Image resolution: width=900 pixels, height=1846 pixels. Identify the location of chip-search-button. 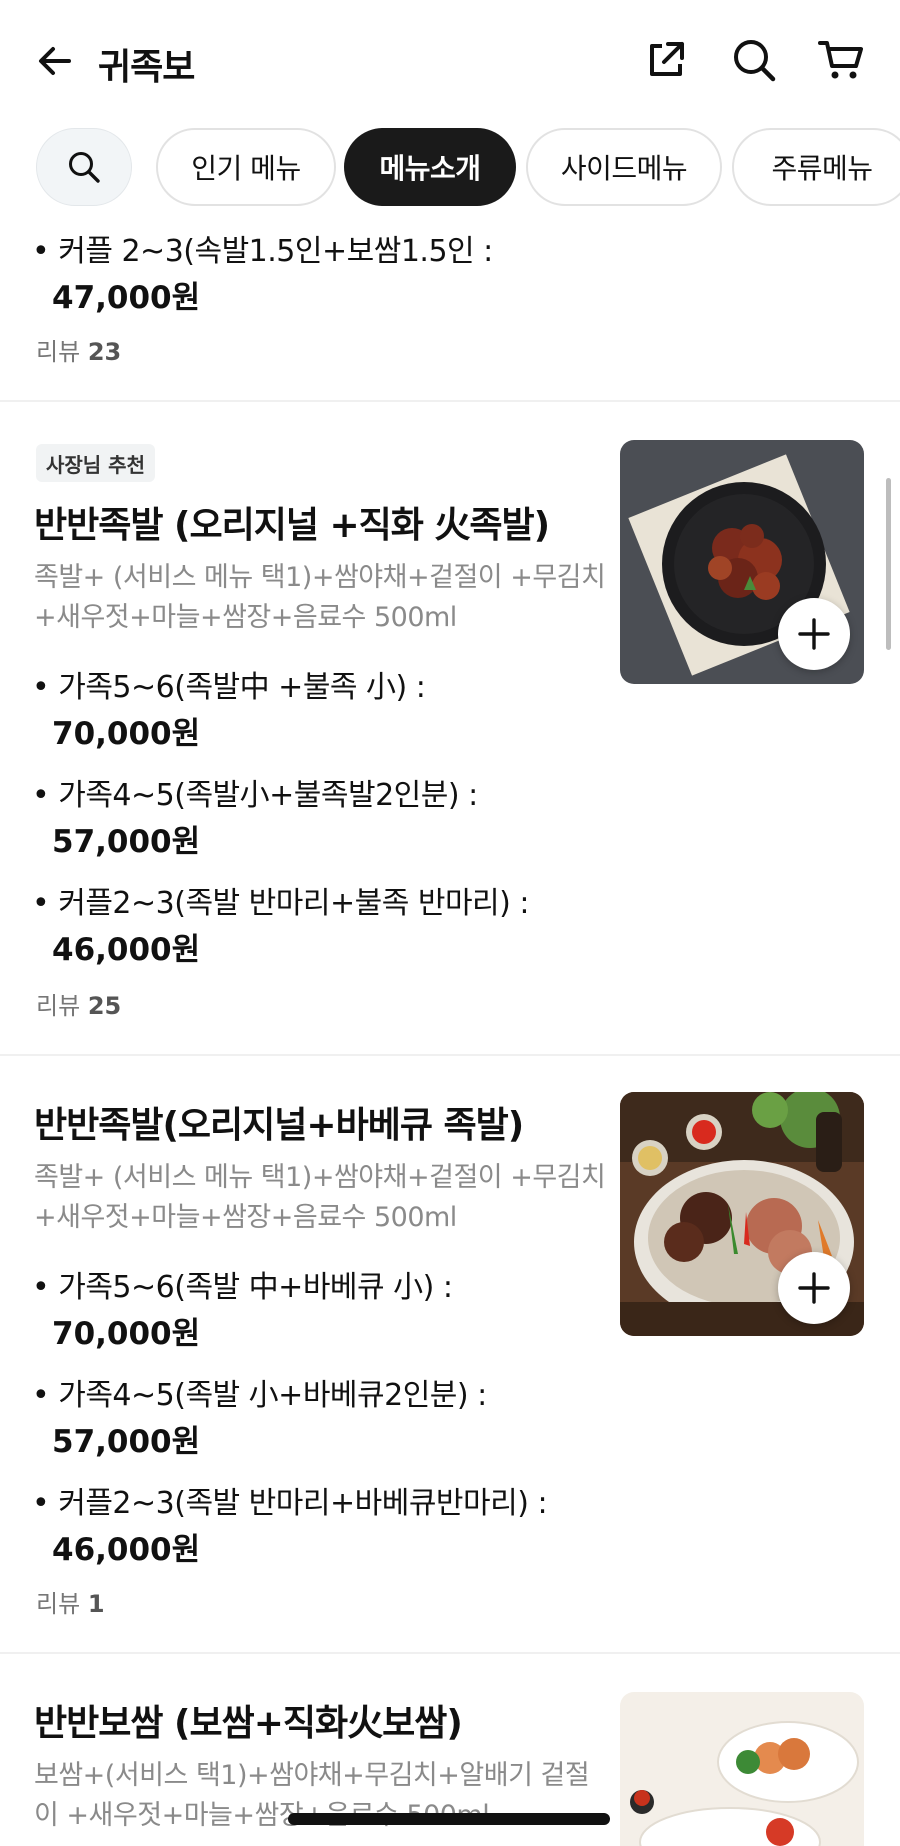
(84, 167).